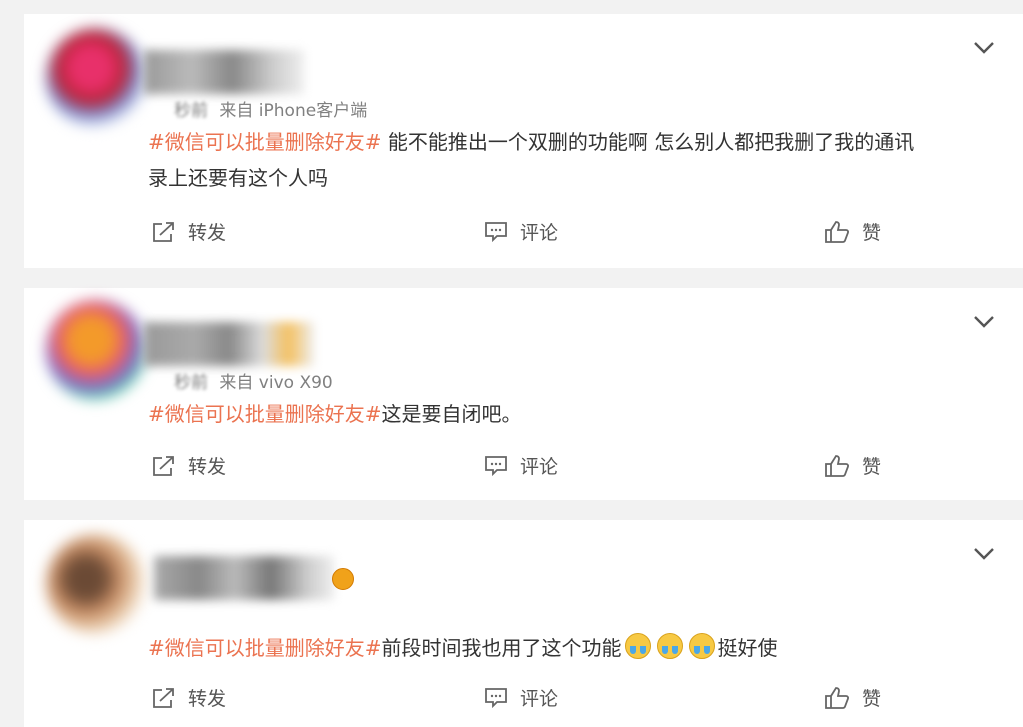 The width and height of the screenshot is (1023, 727). I want to click on comment-text-line: 挺好使, so click(747, 648).